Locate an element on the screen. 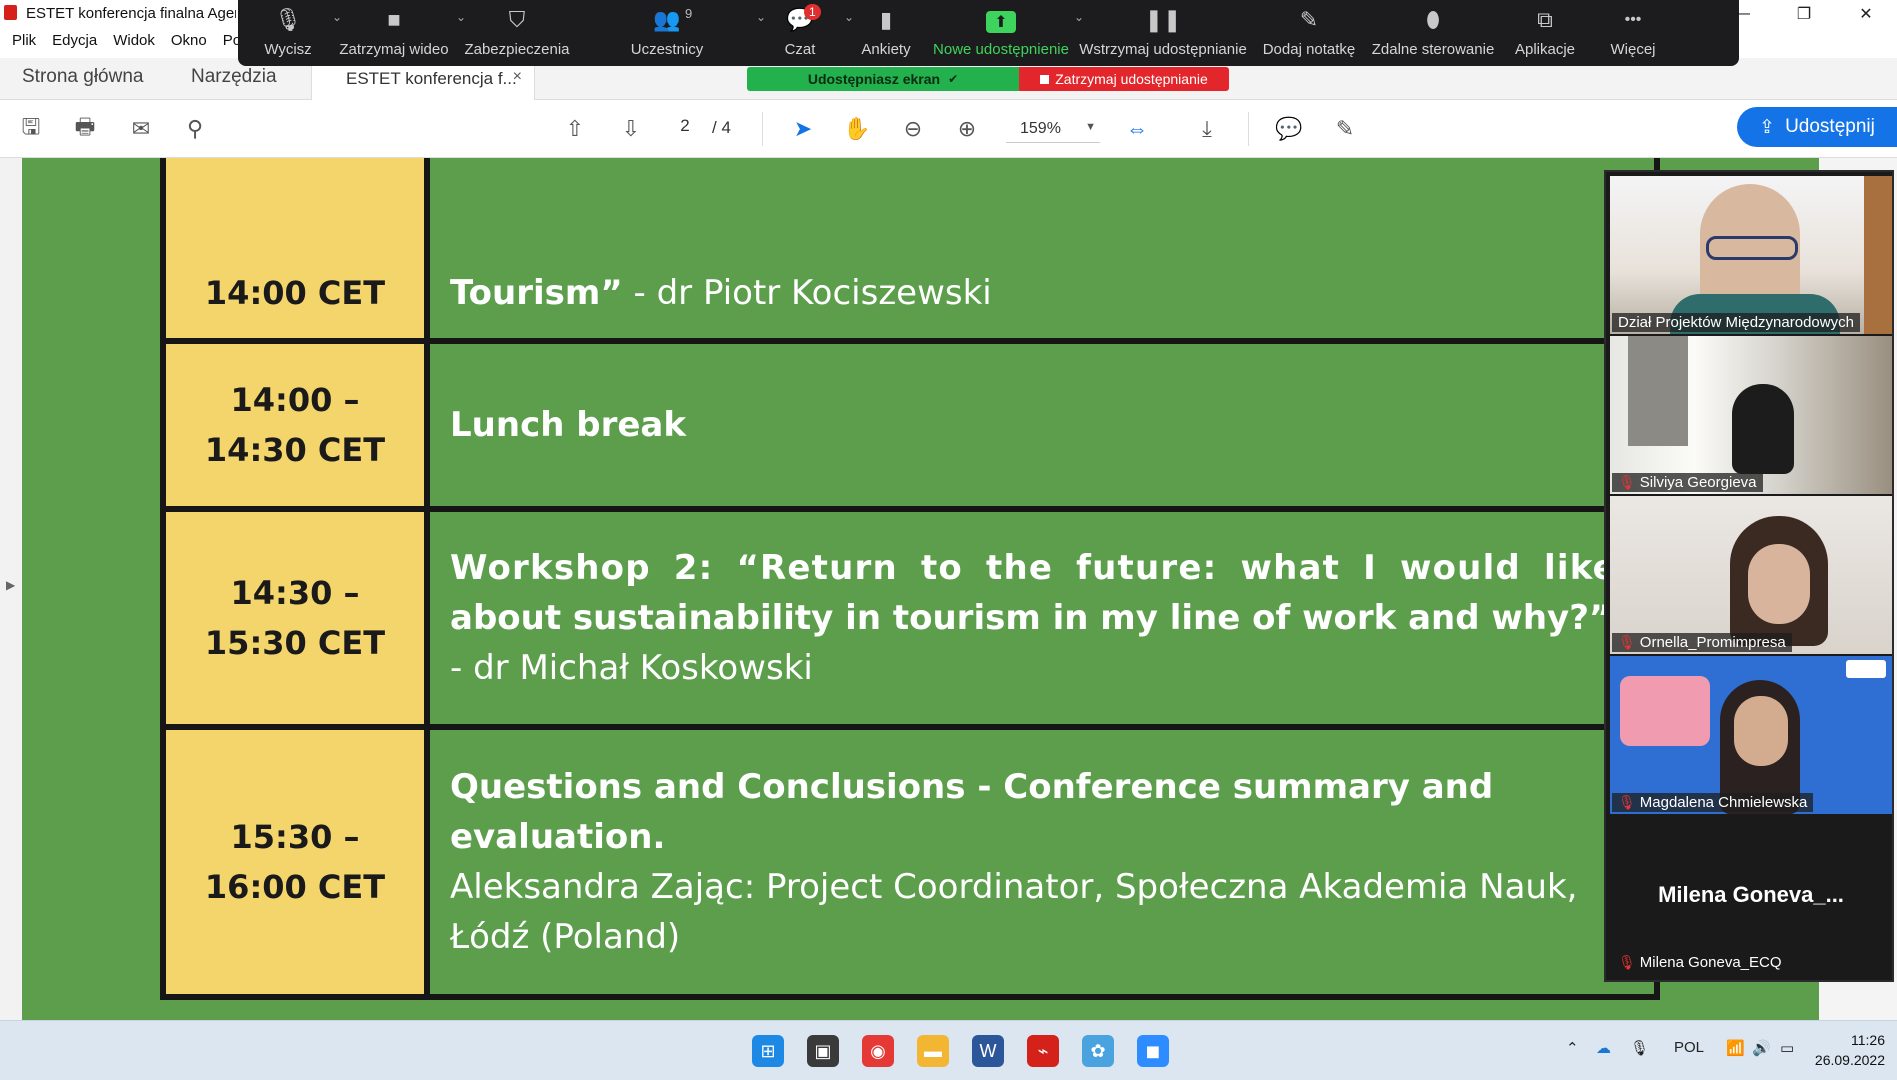  email-icon: ✉ is located at coordinates (141, 129).